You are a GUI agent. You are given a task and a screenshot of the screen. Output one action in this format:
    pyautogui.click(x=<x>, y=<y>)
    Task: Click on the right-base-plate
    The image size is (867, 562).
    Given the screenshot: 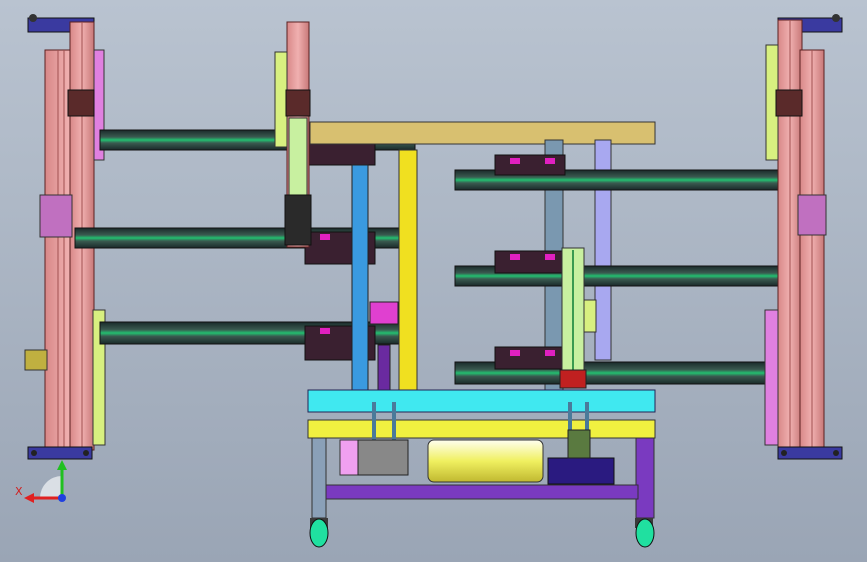 What is the action you would take?
    pyautogui.click(x=810, y=453)
    